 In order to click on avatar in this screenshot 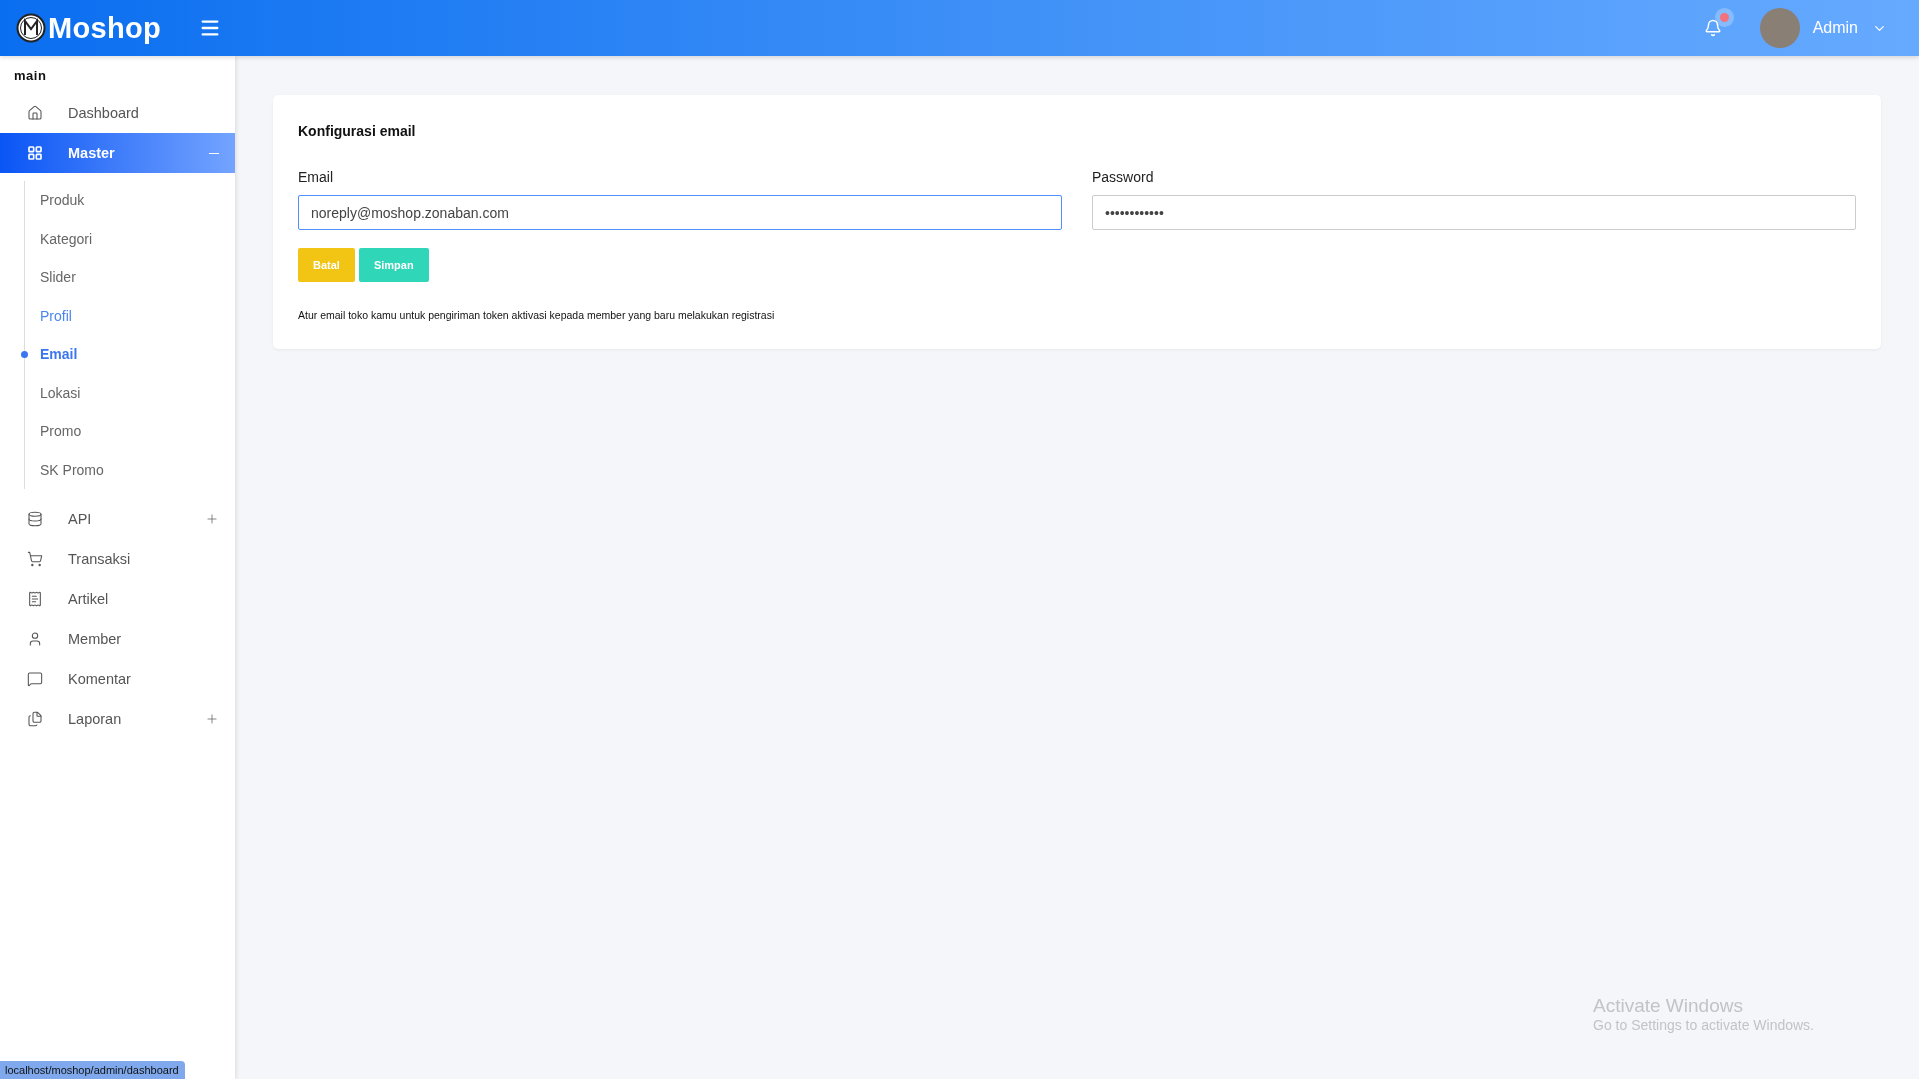, I will do `click(1779, 28)`.